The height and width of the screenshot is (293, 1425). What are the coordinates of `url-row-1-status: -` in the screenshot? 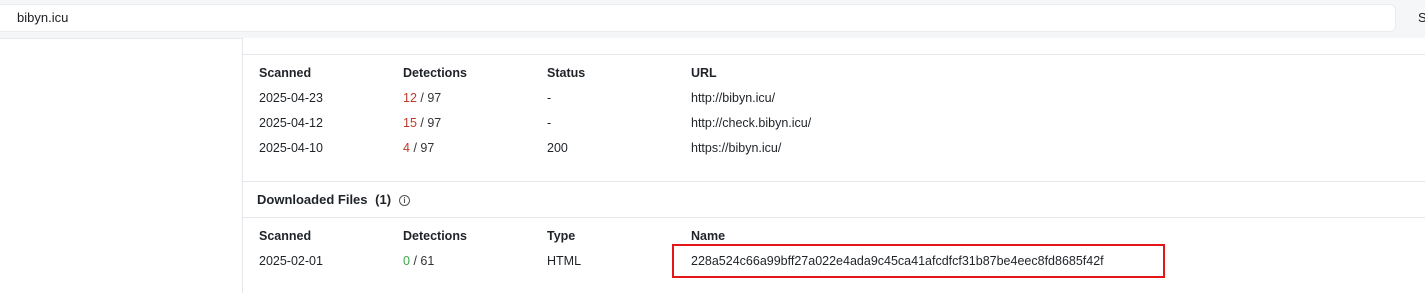 It's located at (549, 98).